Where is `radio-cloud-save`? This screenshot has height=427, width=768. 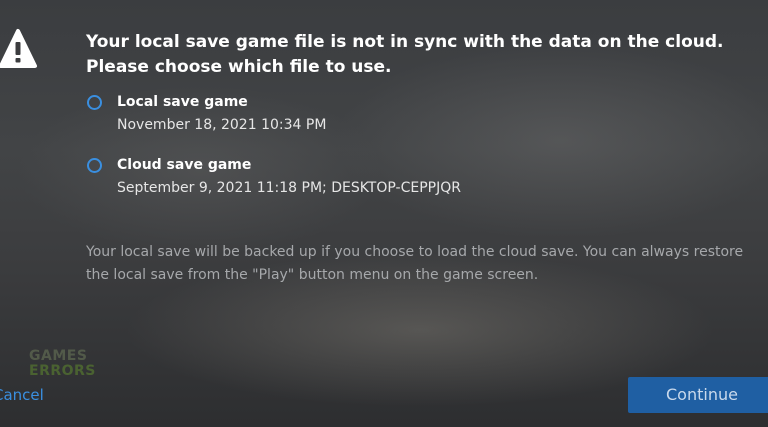
radio-cloud-save is located at coordinates (94, 165).